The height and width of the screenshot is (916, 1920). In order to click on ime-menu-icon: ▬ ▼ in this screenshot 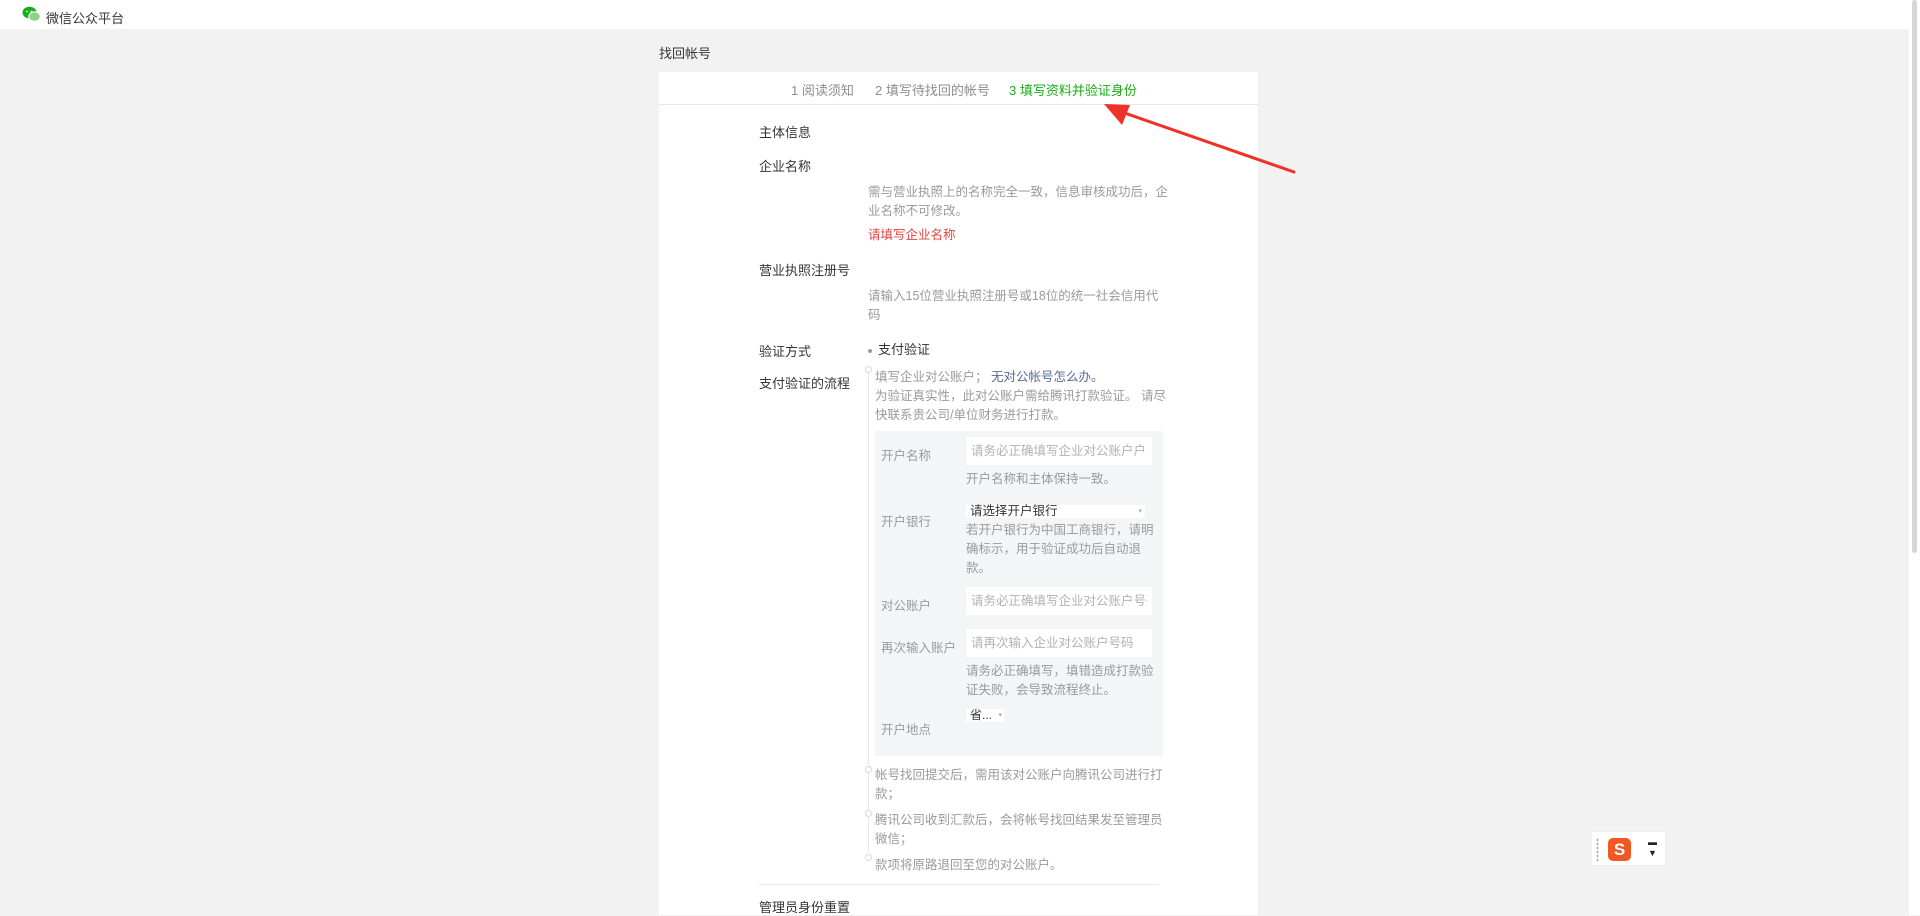, I will do `click(1652, 848)`.